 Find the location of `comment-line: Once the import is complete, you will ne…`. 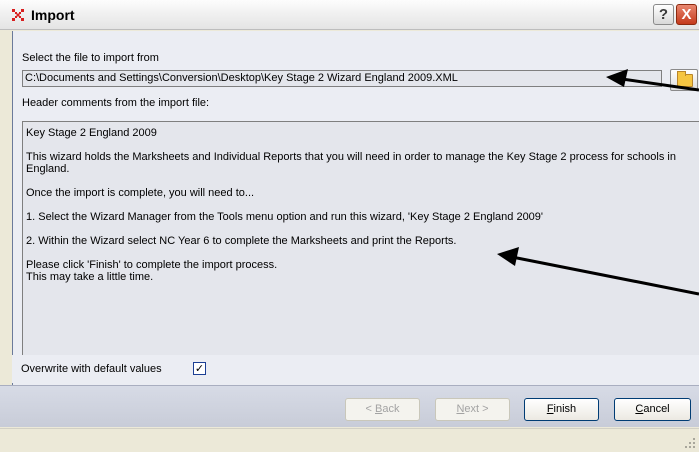

comment-line: Once the import is complete, you will ne… is located at coordinates (140, 193).